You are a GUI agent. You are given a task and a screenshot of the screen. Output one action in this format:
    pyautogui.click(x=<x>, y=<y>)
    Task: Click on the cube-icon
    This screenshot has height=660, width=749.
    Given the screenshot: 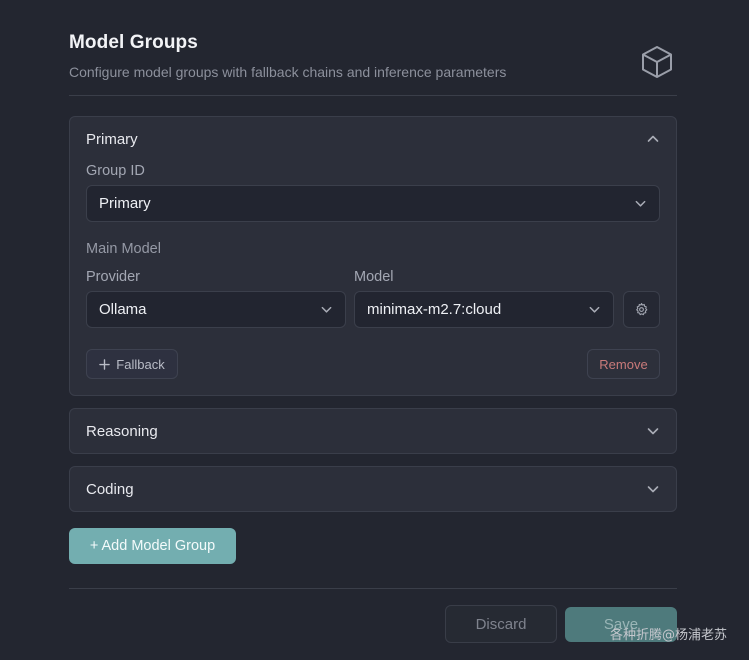 What is the action you would take?
    pyautogui.click(x=657, y=62)
    